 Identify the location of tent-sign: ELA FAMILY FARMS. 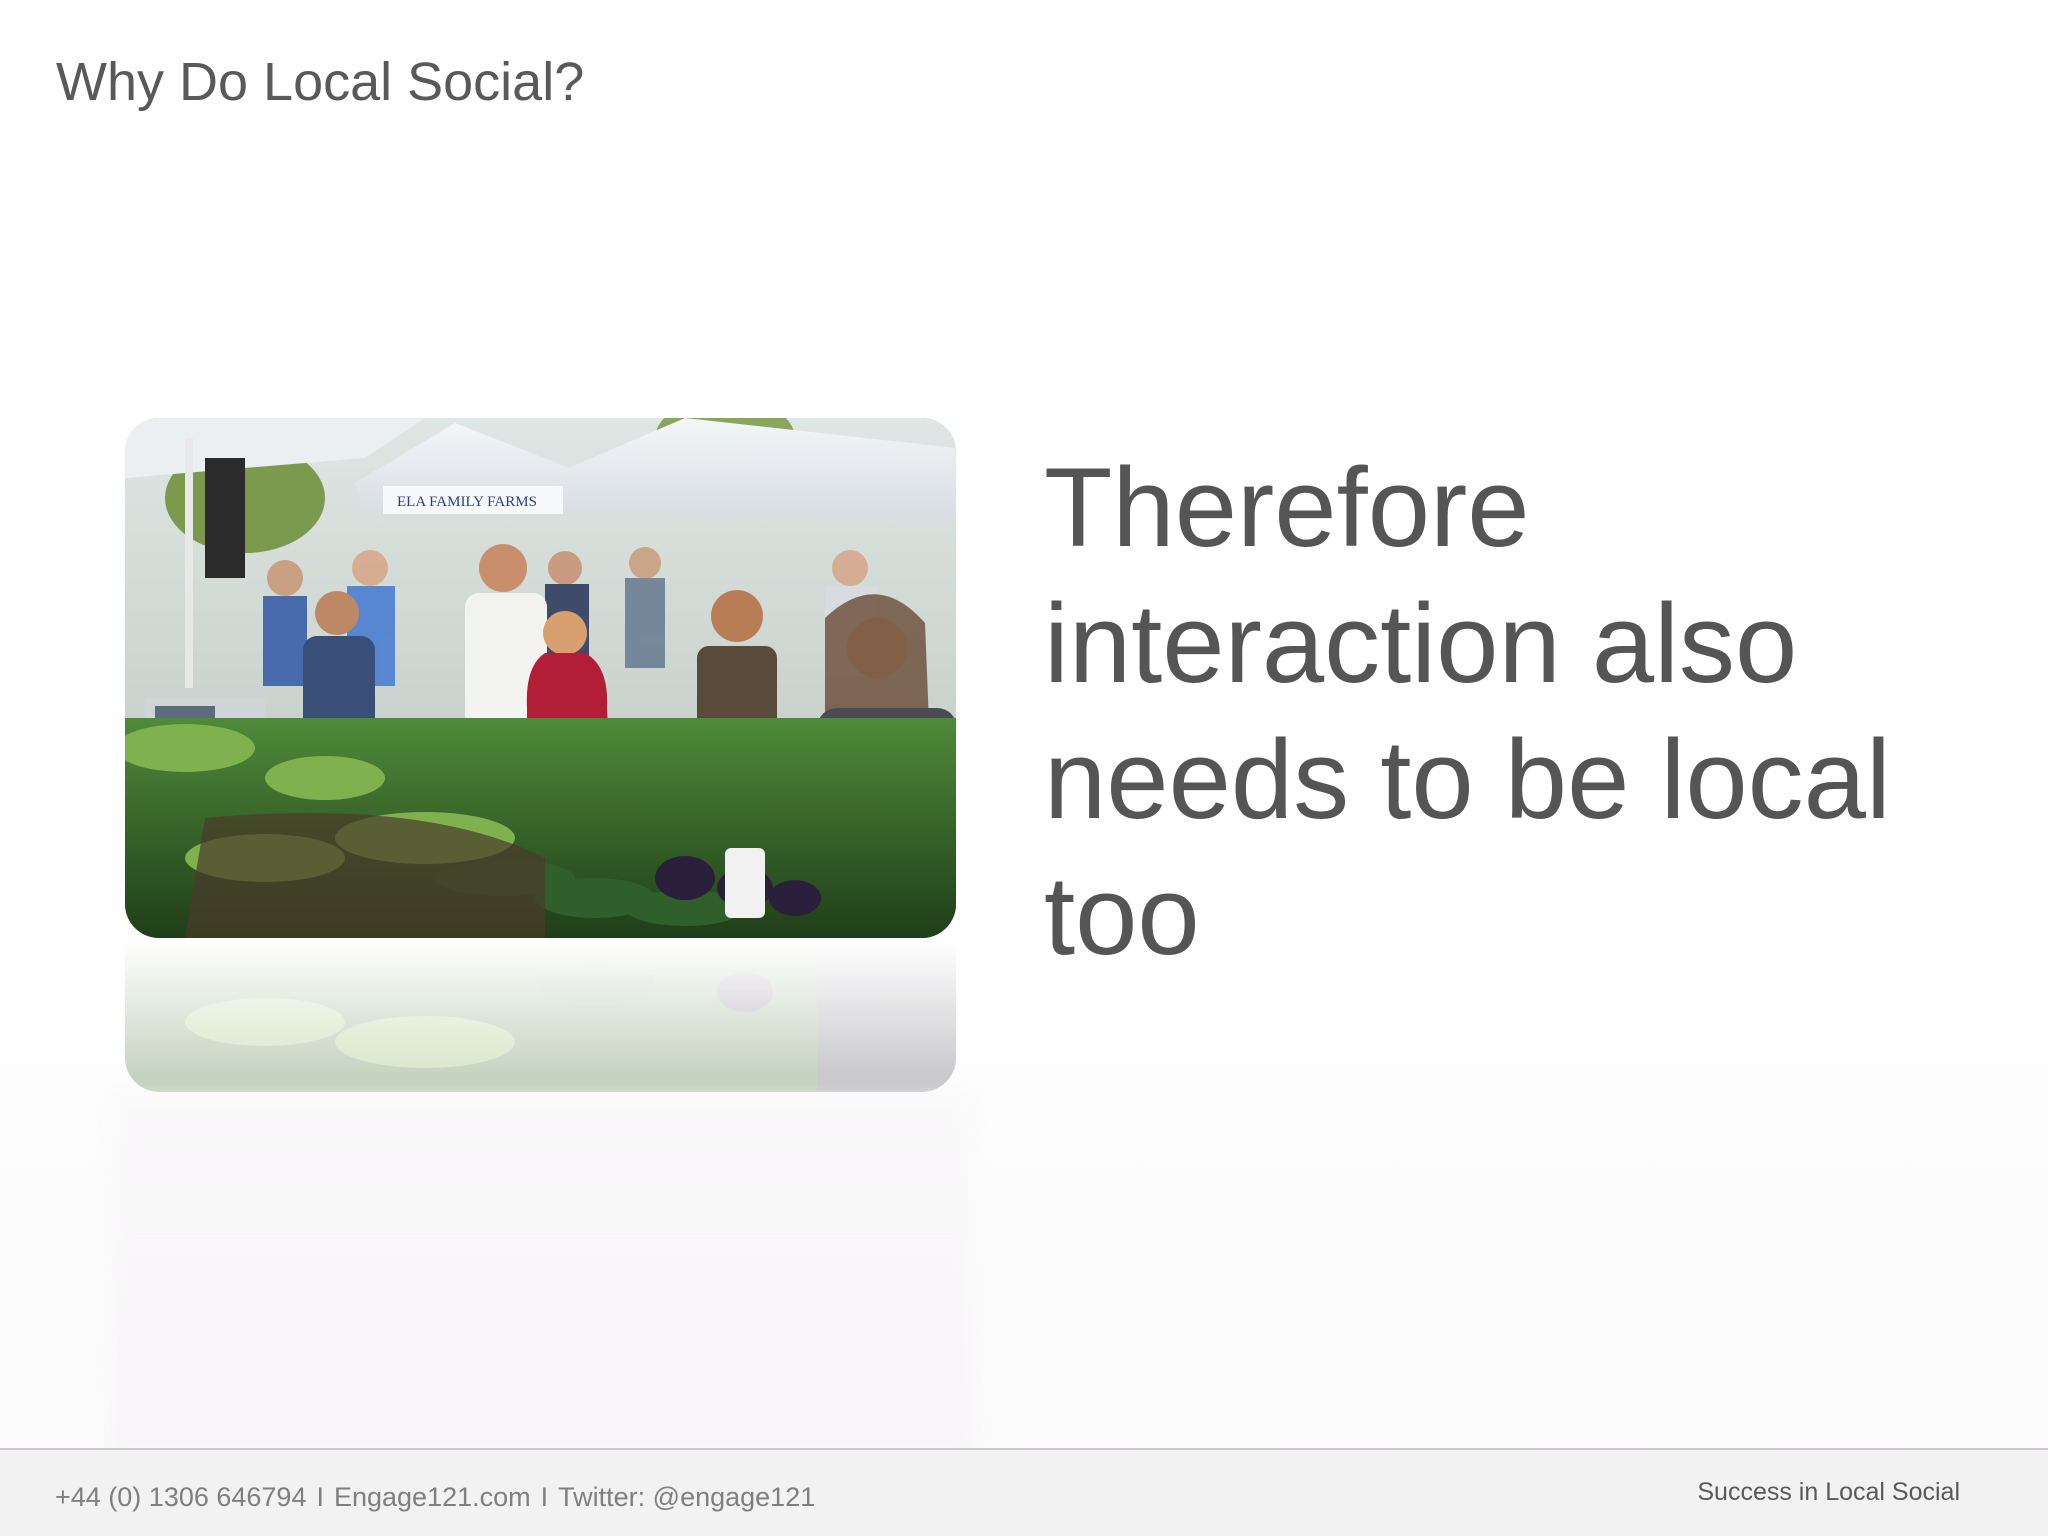
(467, 502).